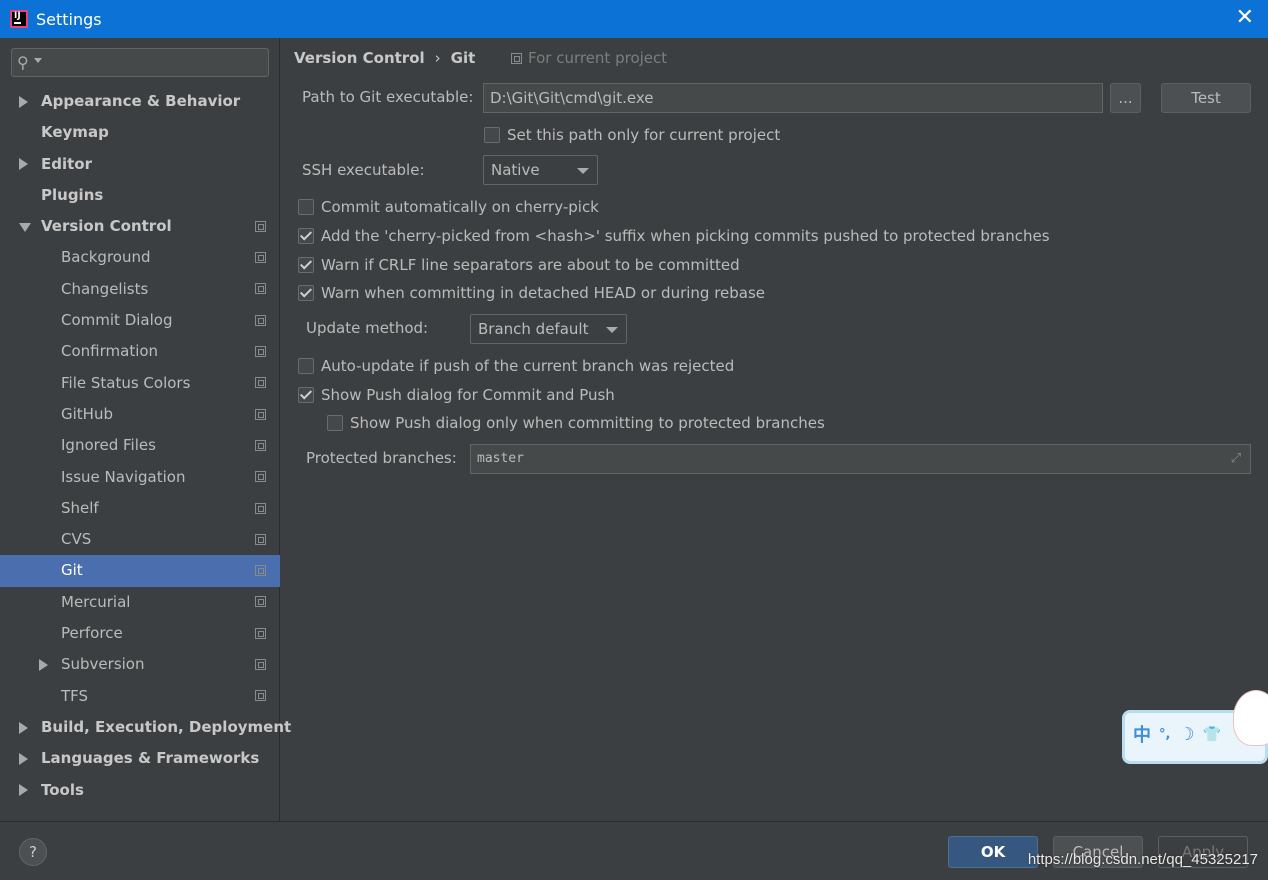 The width and height of the screenshot is (1268, 880). Describe the element at coordinates (1186, 734) in the screenshot. I see `ime-moon-icon: ☽` at that location.